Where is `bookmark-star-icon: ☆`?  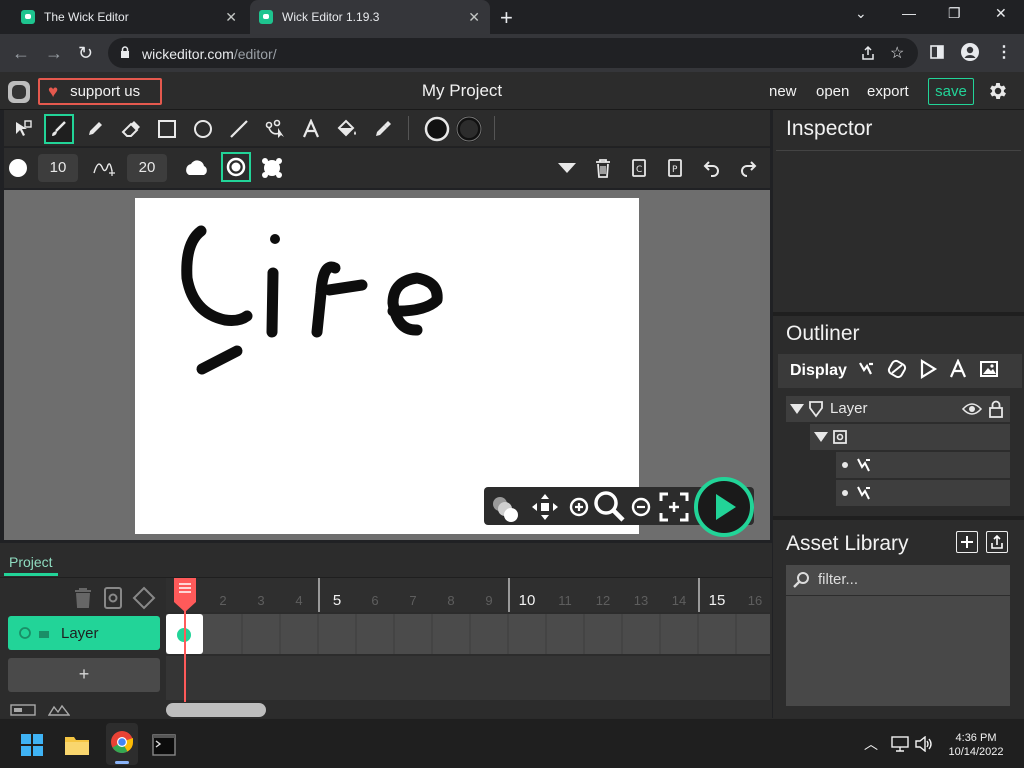 bookmark-star-icon: ☆ is located at coordinates (897, 53).